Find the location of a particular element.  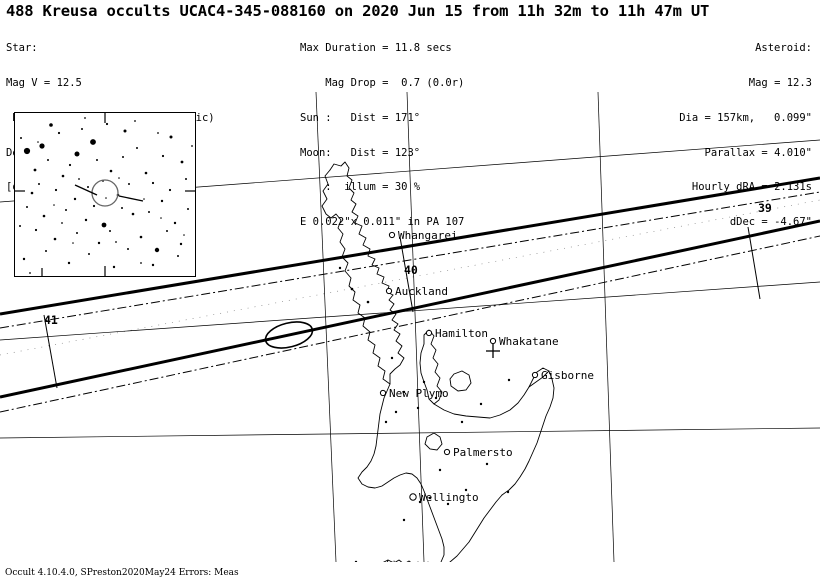

parallel-lower is located at coordinates (410, 433).